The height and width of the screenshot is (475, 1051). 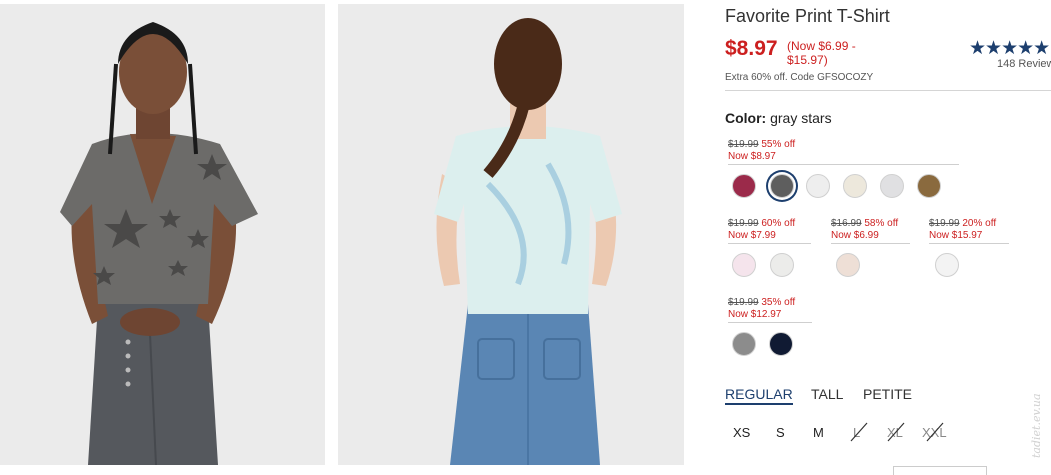 What do you see at coordinates (801, 118) in the screenshot?
I see `color-value: gray stars` at bounding box center [801, 118].